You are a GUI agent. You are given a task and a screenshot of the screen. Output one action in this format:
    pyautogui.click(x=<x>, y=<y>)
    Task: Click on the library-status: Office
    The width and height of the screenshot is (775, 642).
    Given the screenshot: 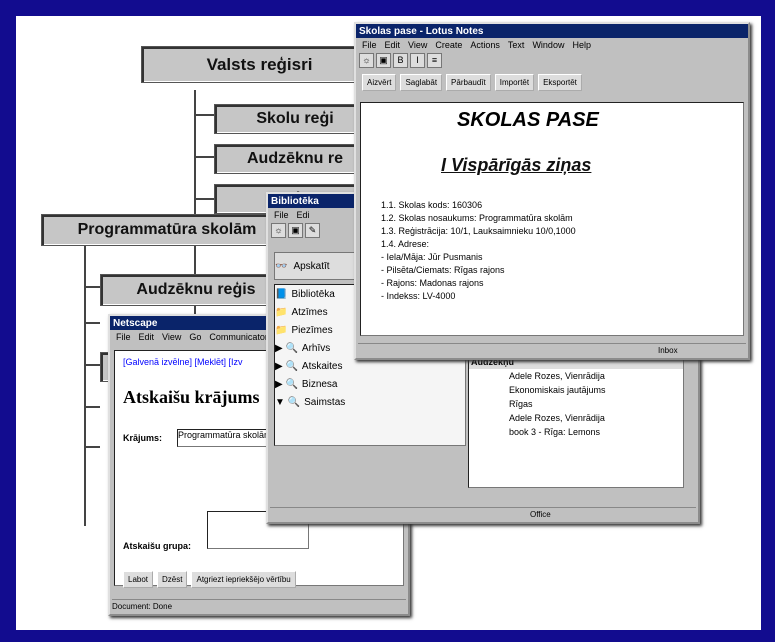 What is the action you would take?
    pyautogui.click(x=483, y=513)
    